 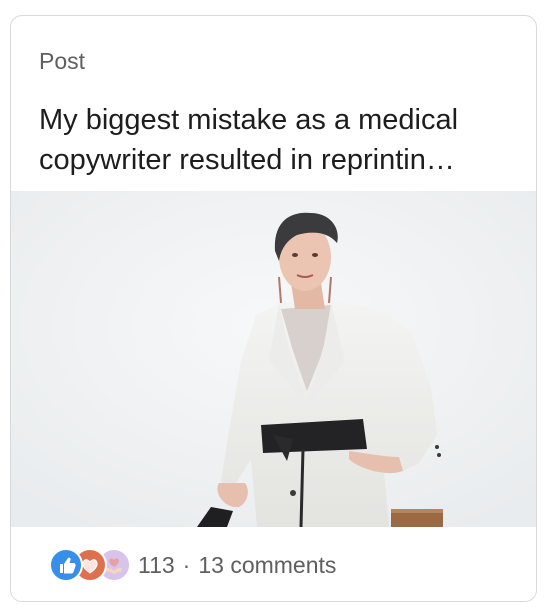 What do you see at coordinates (62, 61) in the screenshot?
I see `post-type-label: Post` at bounding box center [62, 61].